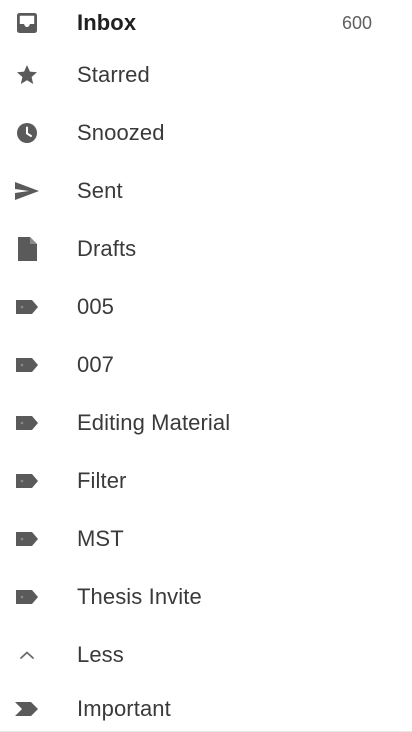 Image resolution: width=412 pixels, height=732 pixels. I want to click on drawer-item-label: Starred, so click(113, 74).